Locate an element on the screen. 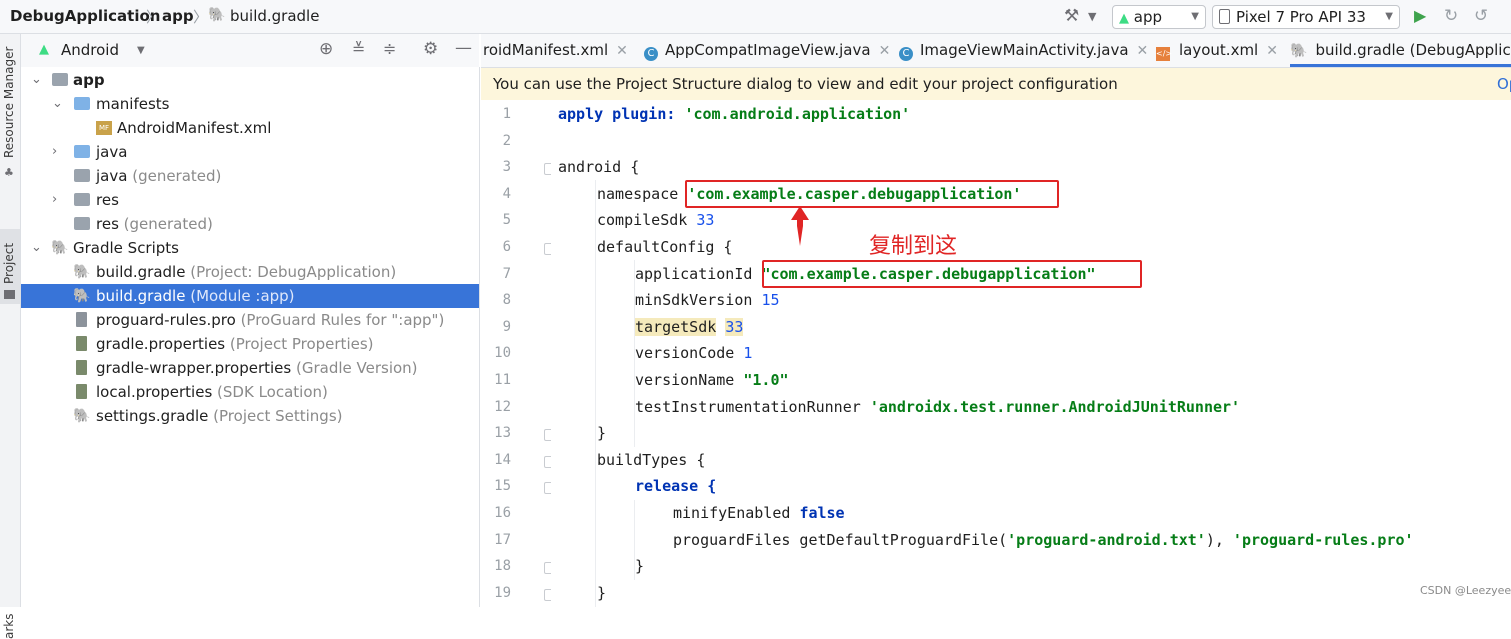  run-config-select: ▲ app ▼ is located at coordinates (1159, 17).